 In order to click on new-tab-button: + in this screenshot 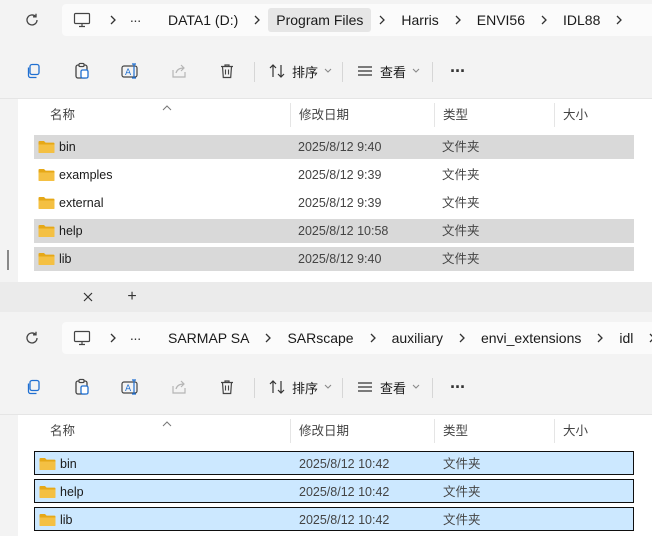, I will do `click(132, 296)`.